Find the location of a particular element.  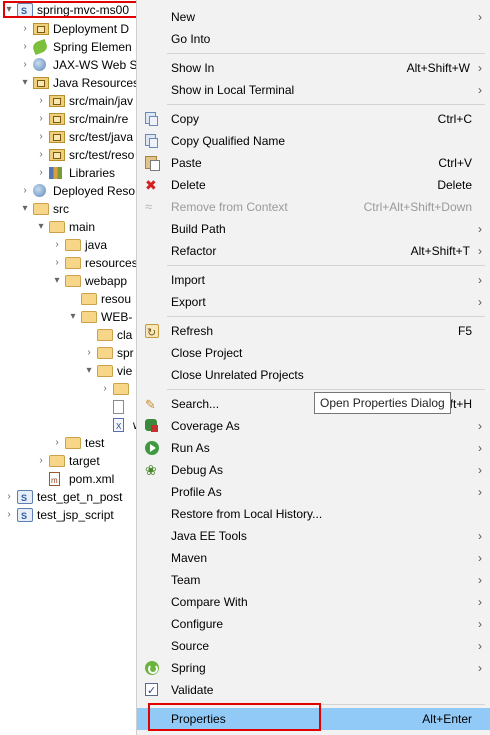

menu-item-debug-as: Debug As › is located at coordinates (313, 470).